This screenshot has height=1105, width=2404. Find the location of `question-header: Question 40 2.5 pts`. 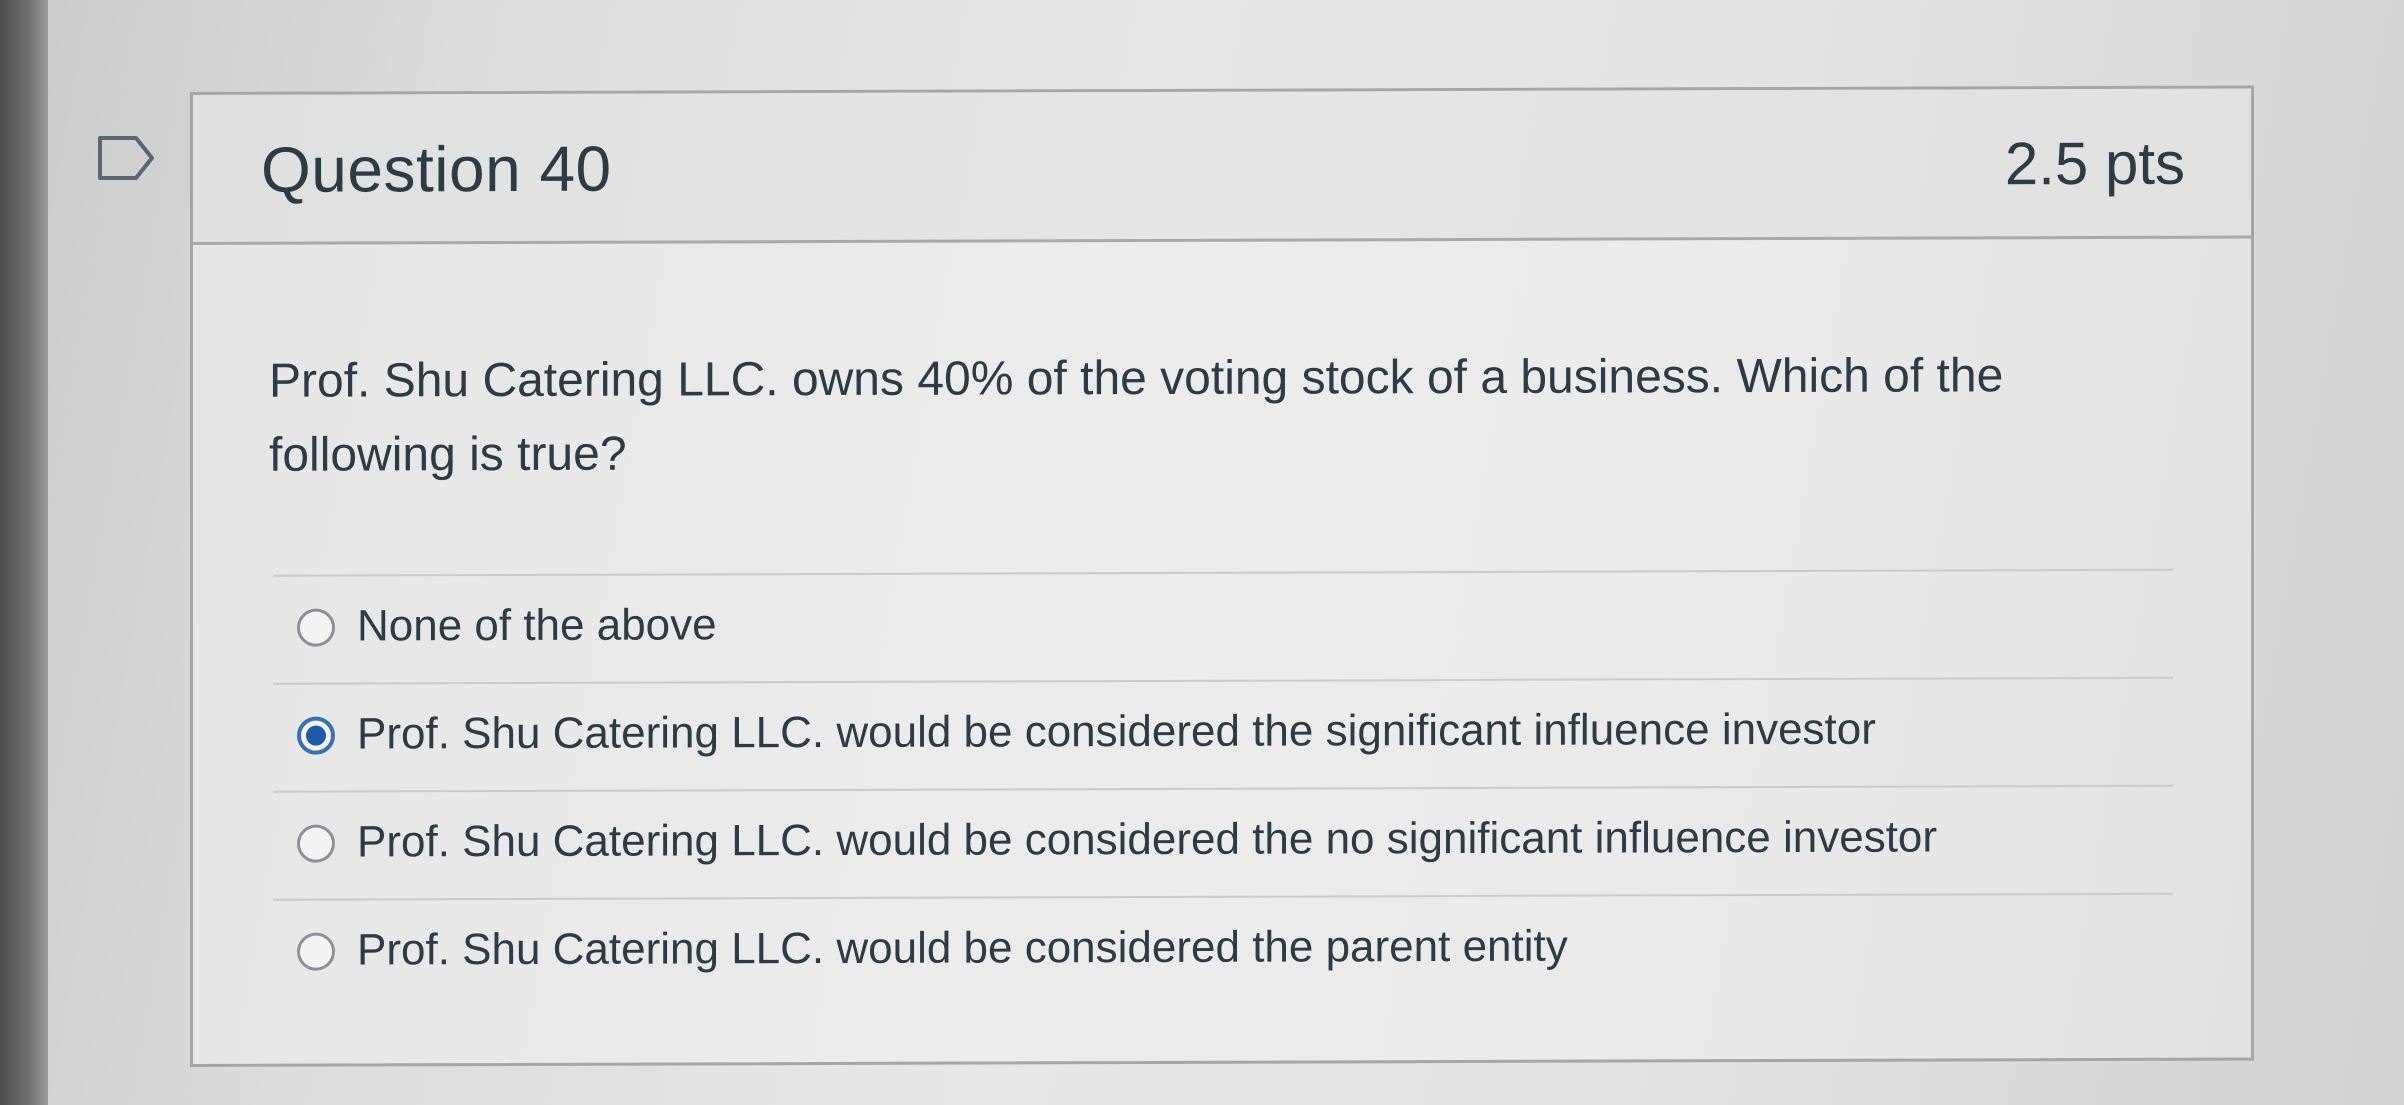

question-header: Question 40 2.5 pts is located at coordinates (1222, 166).